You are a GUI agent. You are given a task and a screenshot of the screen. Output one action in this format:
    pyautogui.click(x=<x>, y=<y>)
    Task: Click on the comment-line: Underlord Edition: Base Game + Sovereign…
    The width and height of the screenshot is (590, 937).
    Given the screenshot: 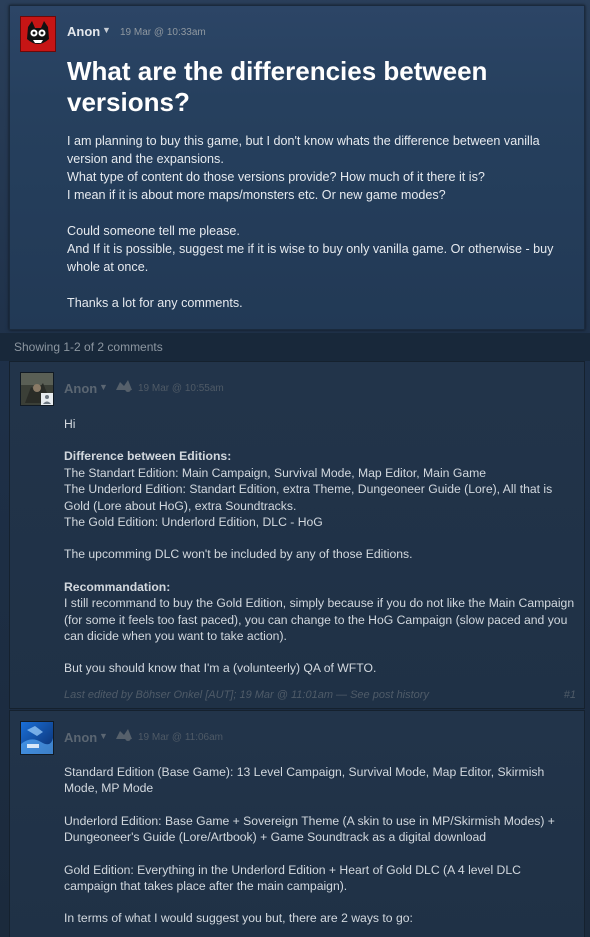 What is the action you would take?
    pyautogui.click(x=309, y=829)
    